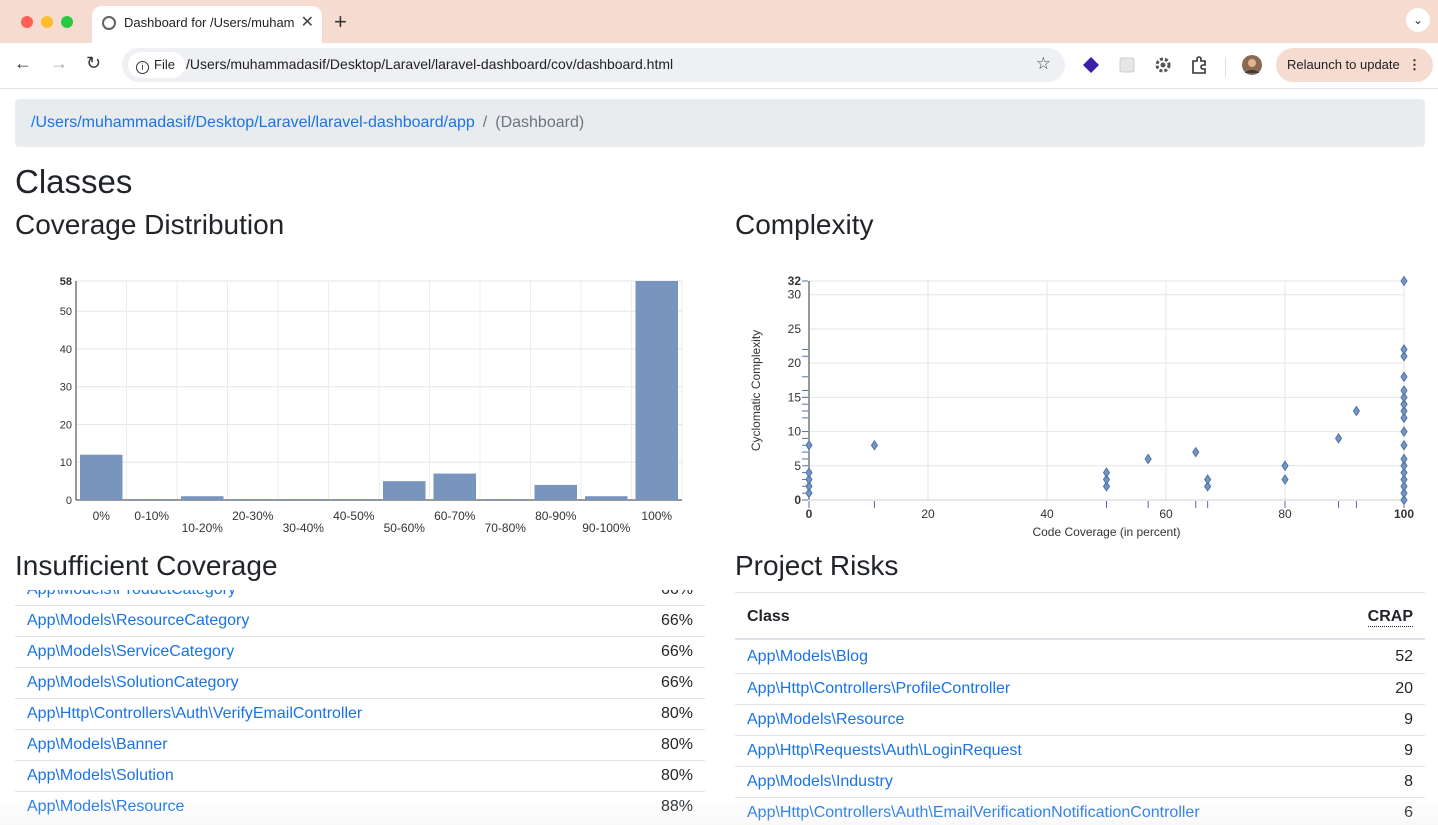  Describe the element at coordinates (506, 528) in the screenshot. I see `x-tick-label: 70-80%` at that location.